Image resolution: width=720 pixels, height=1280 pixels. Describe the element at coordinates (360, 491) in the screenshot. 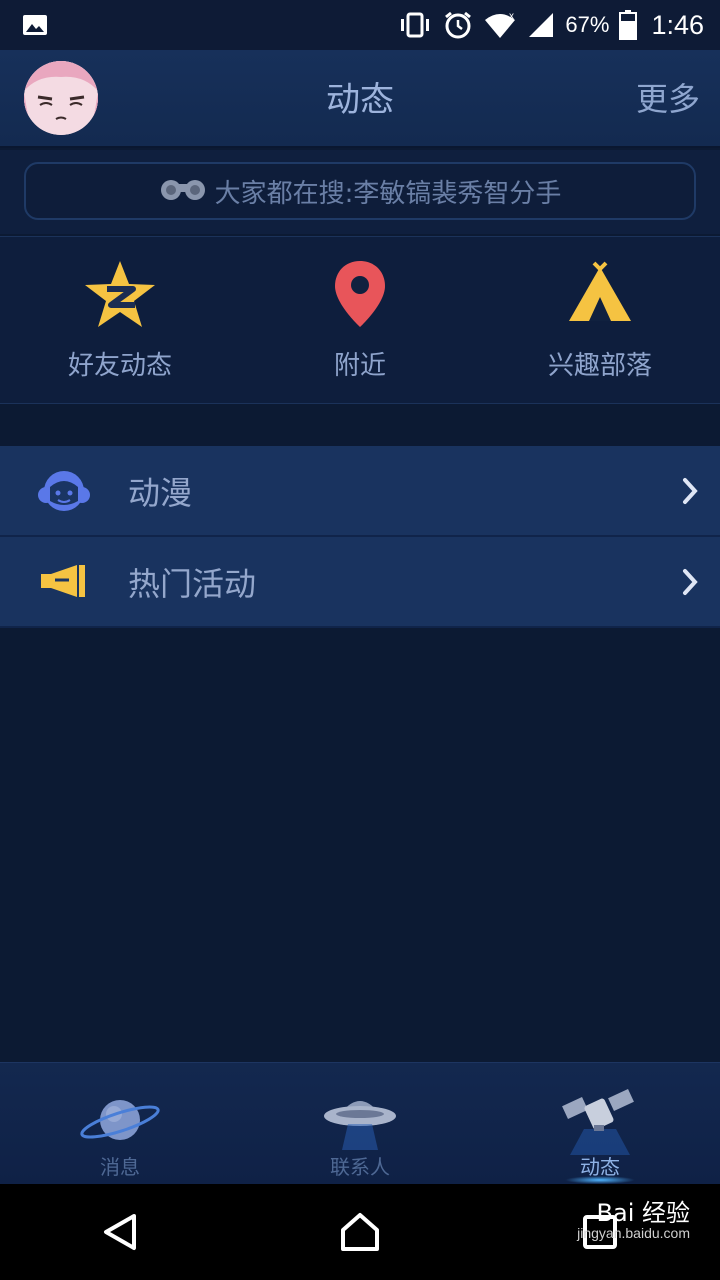

I see `list-item-anime: 动漫` at that location.